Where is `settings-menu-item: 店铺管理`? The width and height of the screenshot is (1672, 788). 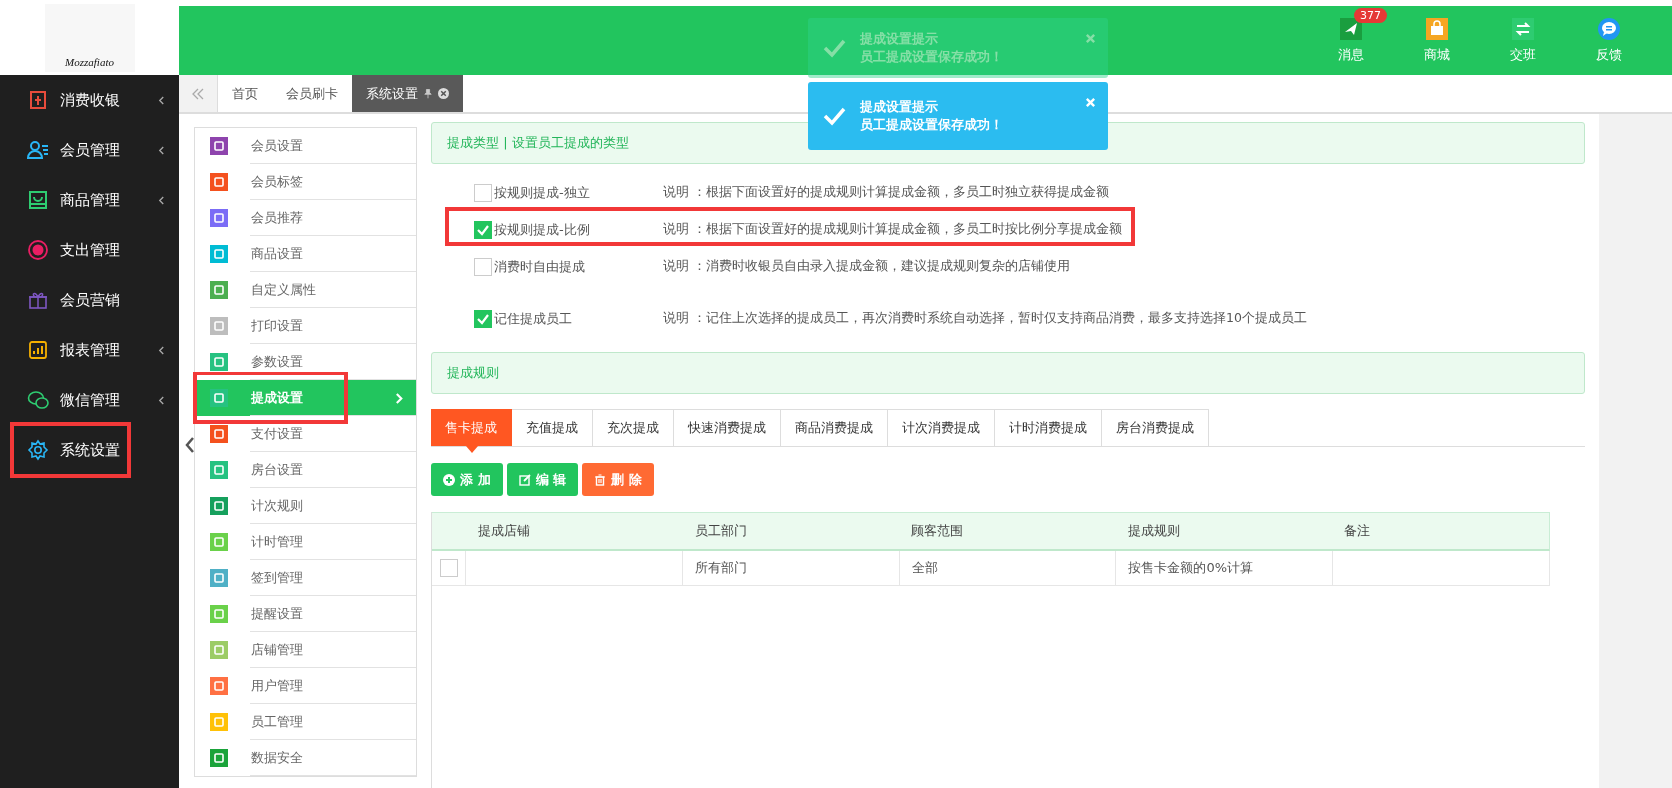
settings-menu-item: 店铺管理 is located at coordinates (305, 650).